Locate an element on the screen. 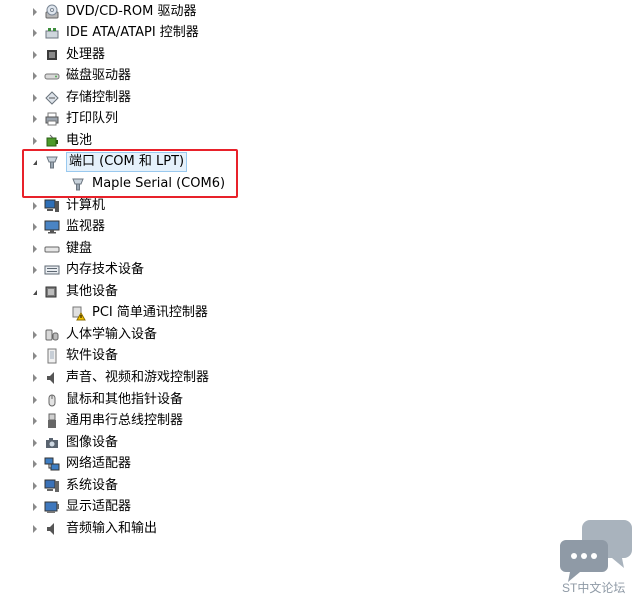  tree-item-label: 图像设备 is located at coordinates (92, 442).